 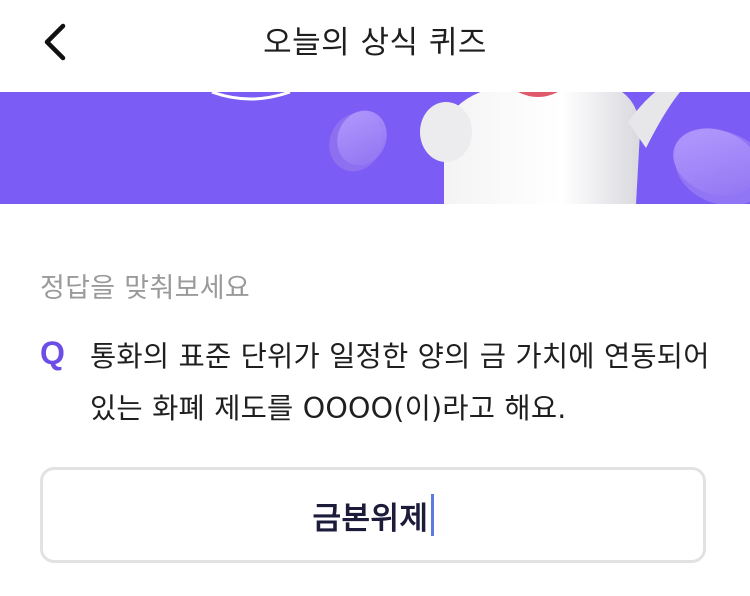 What do you see at coordinates (550, 148) in the screenshot?
I see `character-illustration` at bounding box center [550, 148].